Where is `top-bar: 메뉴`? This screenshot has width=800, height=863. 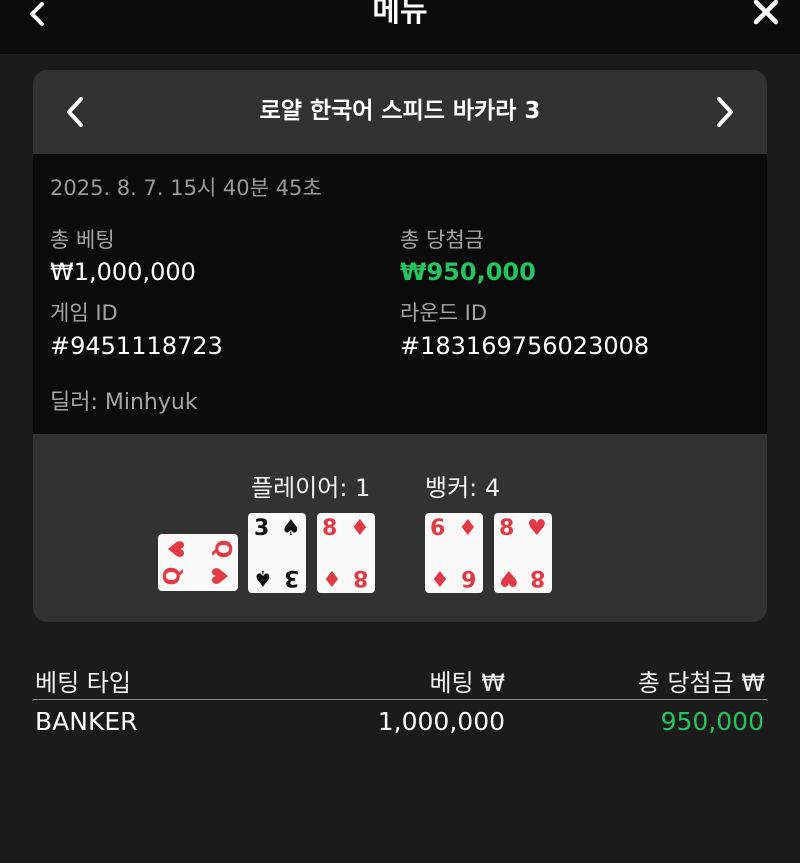
top-bar: 메뉴 is located at coordinates (400, 27).